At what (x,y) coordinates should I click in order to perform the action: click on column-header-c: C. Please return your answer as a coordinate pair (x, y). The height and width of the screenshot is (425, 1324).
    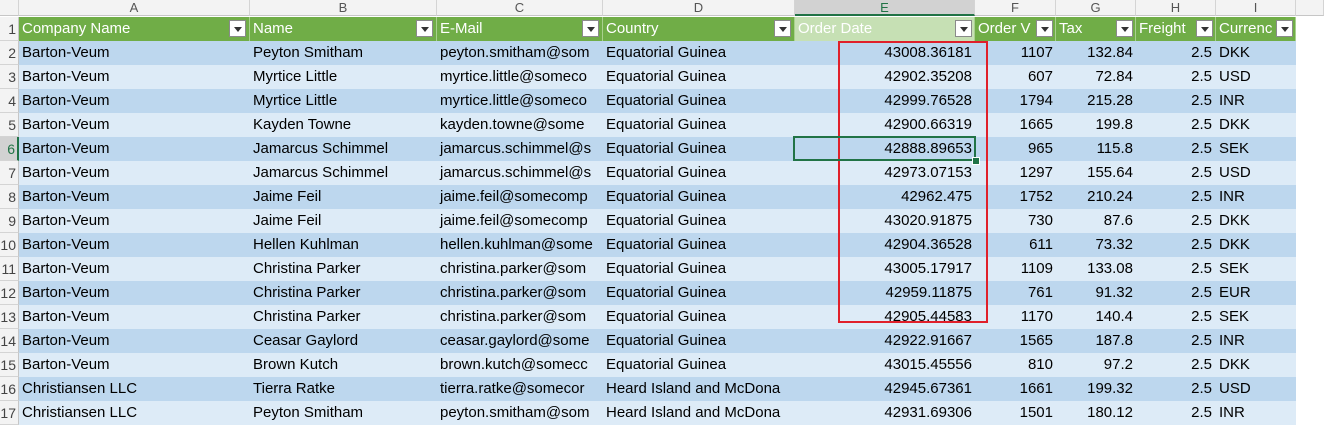
    Looking at the image, I should click on (520, 8).